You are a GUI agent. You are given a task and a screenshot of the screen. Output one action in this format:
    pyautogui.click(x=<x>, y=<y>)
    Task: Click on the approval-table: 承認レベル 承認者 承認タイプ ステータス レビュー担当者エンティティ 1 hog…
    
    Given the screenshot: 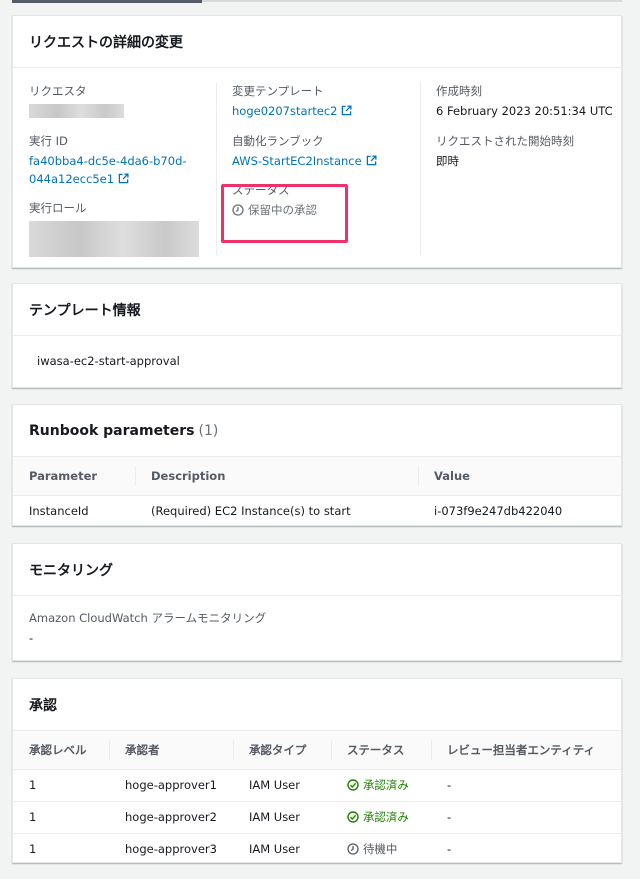 What is the action you would take?
    pyautogui.click(x=317, y=798)
    